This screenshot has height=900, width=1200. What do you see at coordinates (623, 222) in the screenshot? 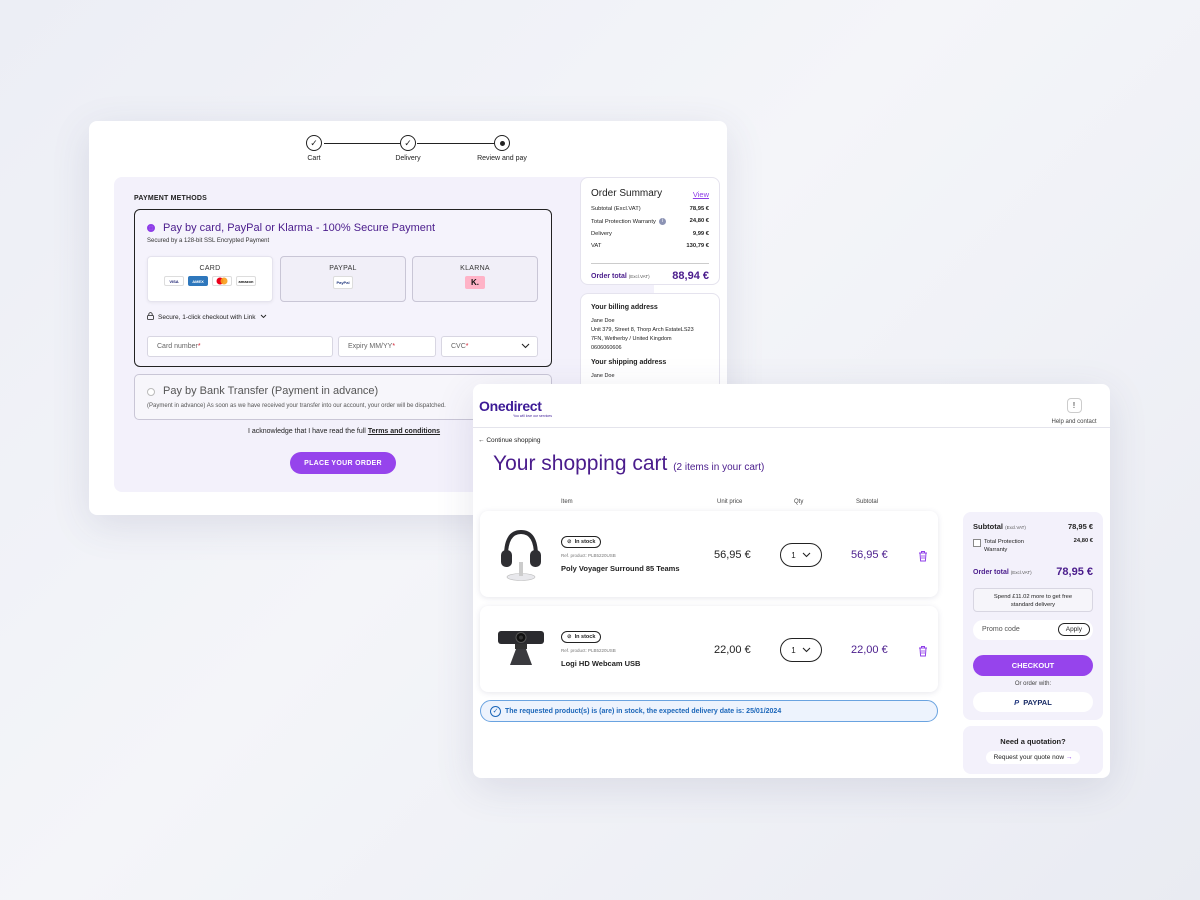
I see `row-label: Total Protection Warranty` at bounding box center [623, 222].